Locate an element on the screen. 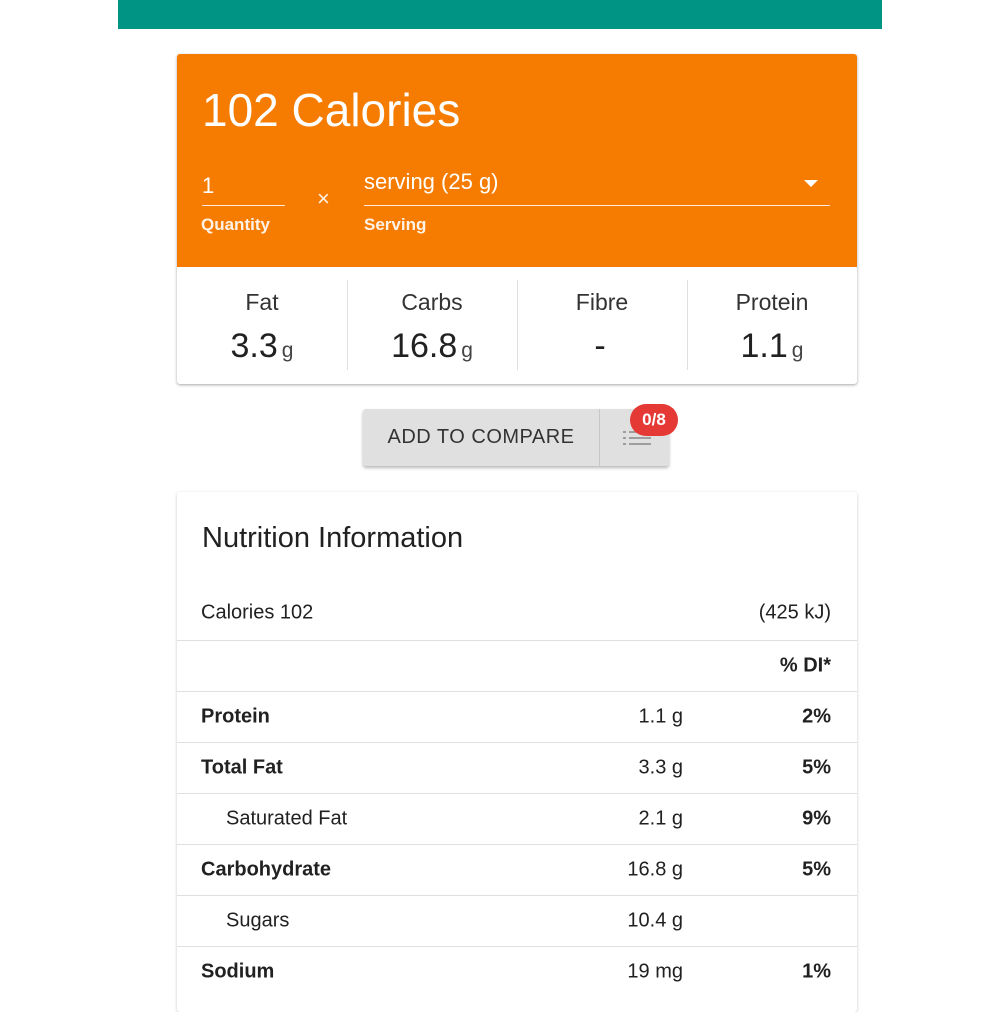  table-row: Sugars 10.4 g is located at coordinates (517, 920).